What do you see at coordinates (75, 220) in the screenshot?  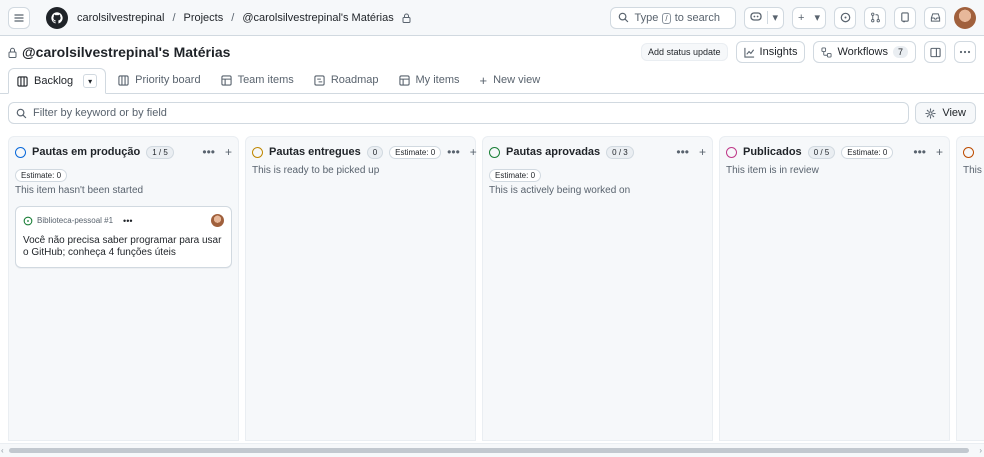 I see `card-repo: Biblioteca-pessoal #1` at bounding box center [75, 220].